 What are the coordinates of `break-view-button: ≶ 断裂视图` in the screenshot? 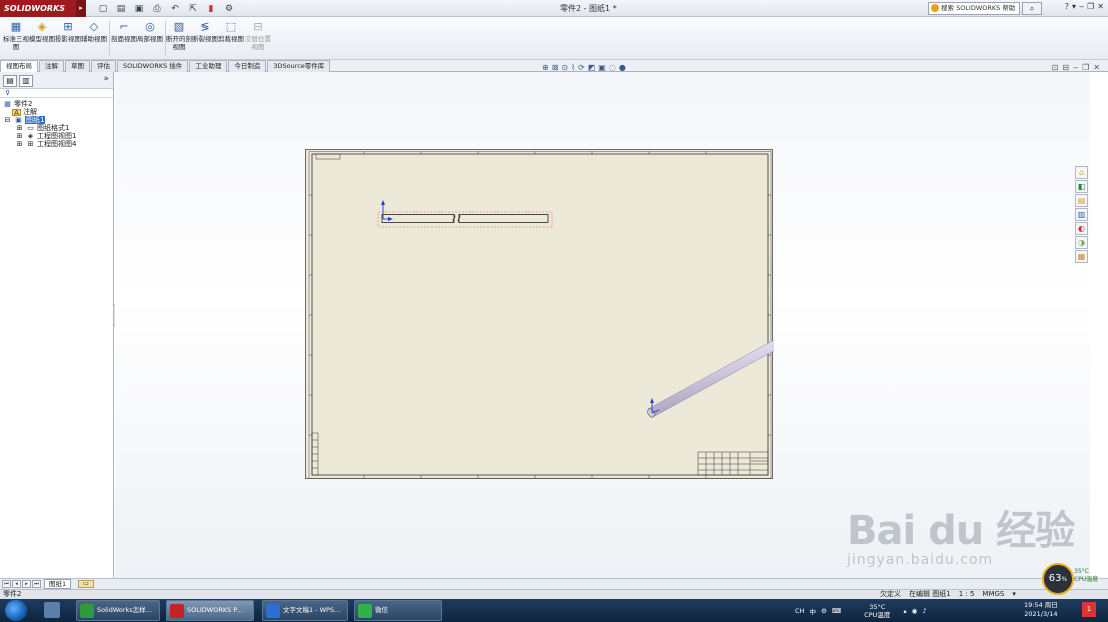 It's located at (205, 31).